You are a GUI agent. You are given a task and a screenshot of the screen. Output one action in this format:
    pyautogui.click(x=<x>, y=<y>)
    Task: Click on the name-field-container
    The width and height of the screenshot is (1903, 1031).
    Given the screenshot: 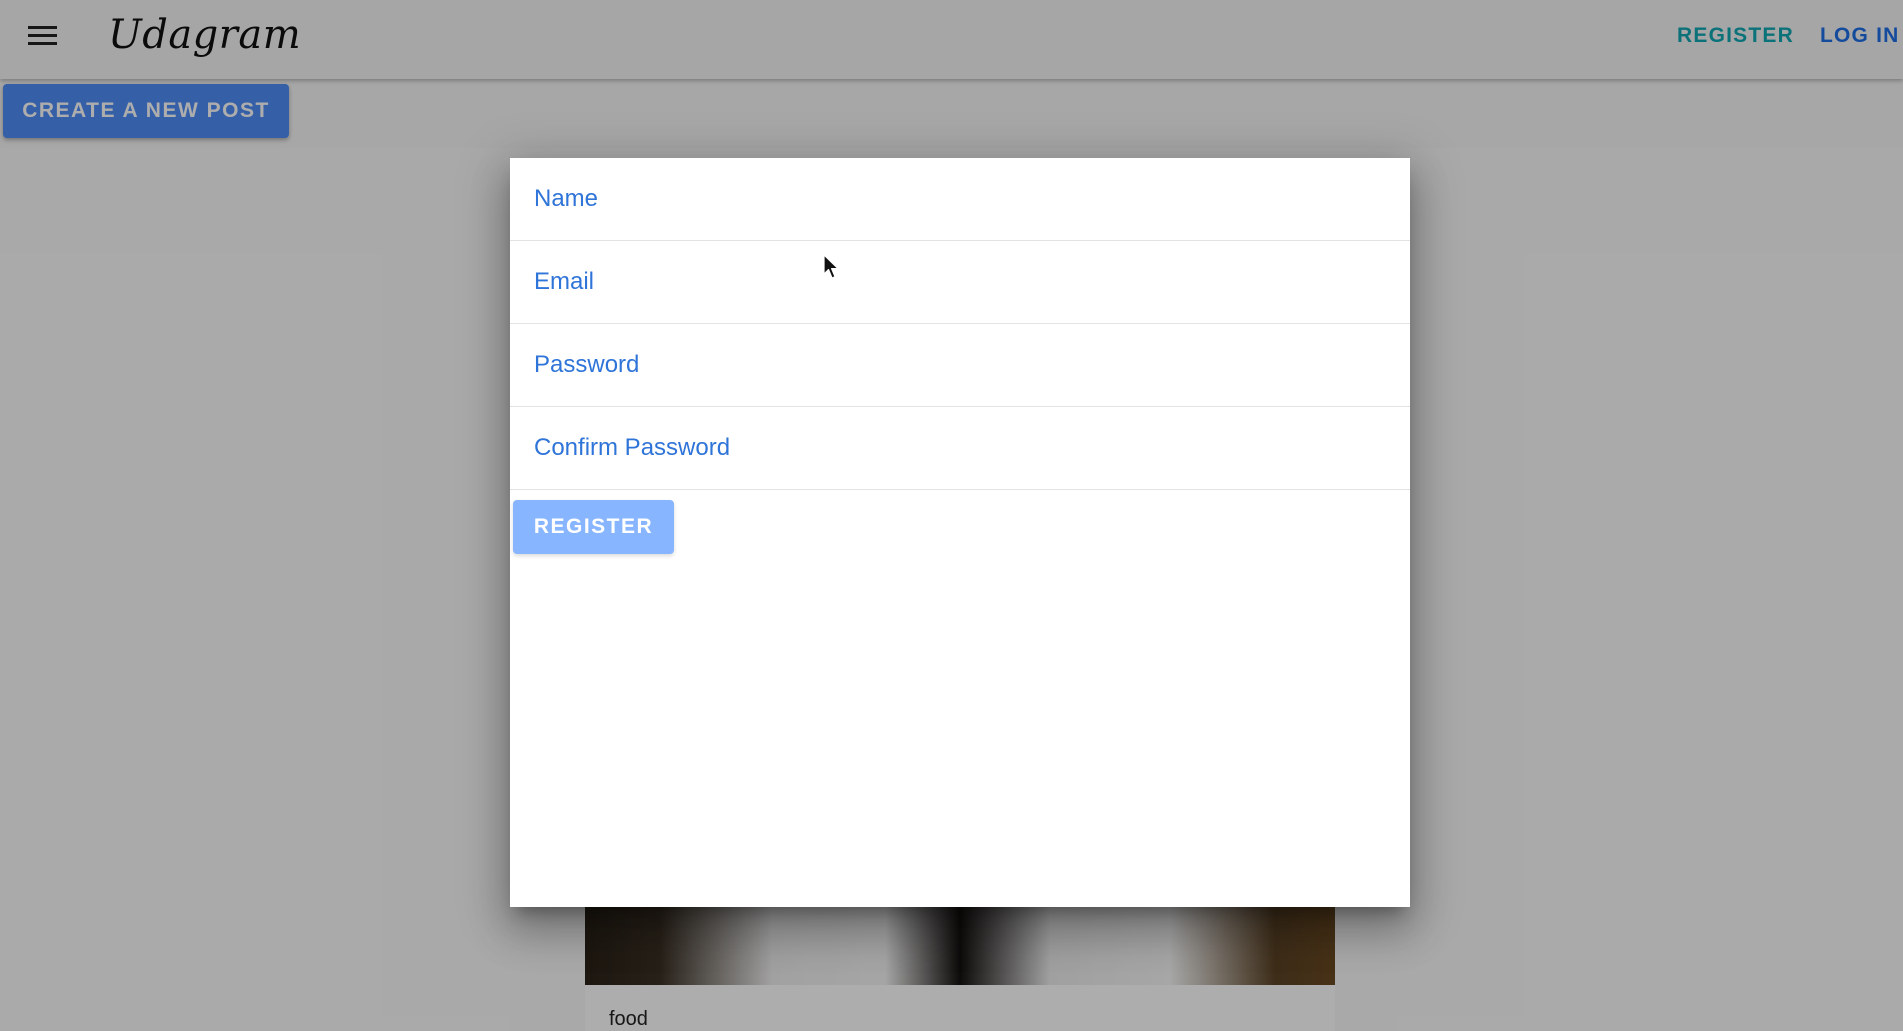 What is the action you would take?
    pyautogui.click(x=960, y=199)
    